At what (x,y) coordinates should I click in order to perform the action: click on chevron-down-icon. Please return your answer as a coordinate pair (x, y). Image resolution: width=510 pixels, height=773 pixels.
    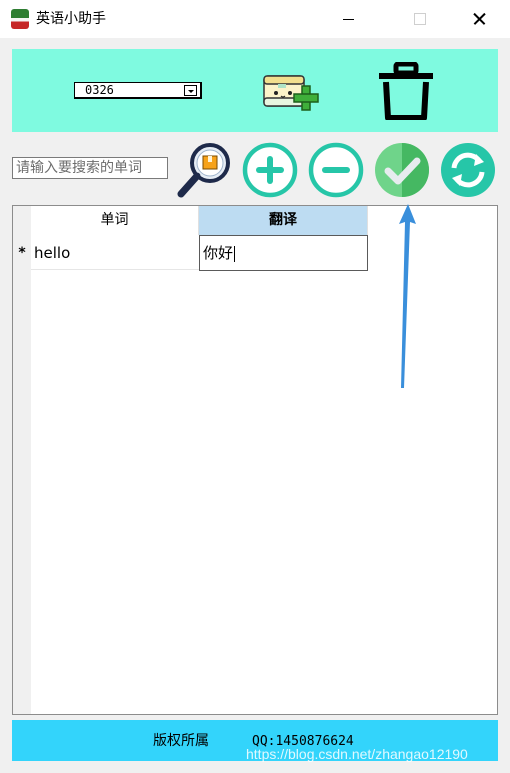
    Looking at the image, I should click on (190, 90).